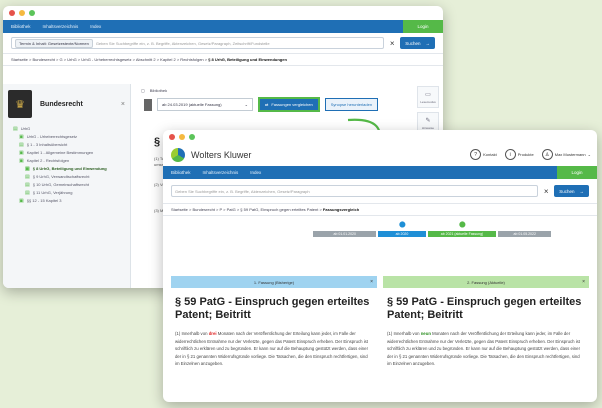 The image size is (602, 408). What do you see at coordinates (570, 154) in the screenshot?
I see `user-name: Max Mustermann` at bounding box center [570, 154].